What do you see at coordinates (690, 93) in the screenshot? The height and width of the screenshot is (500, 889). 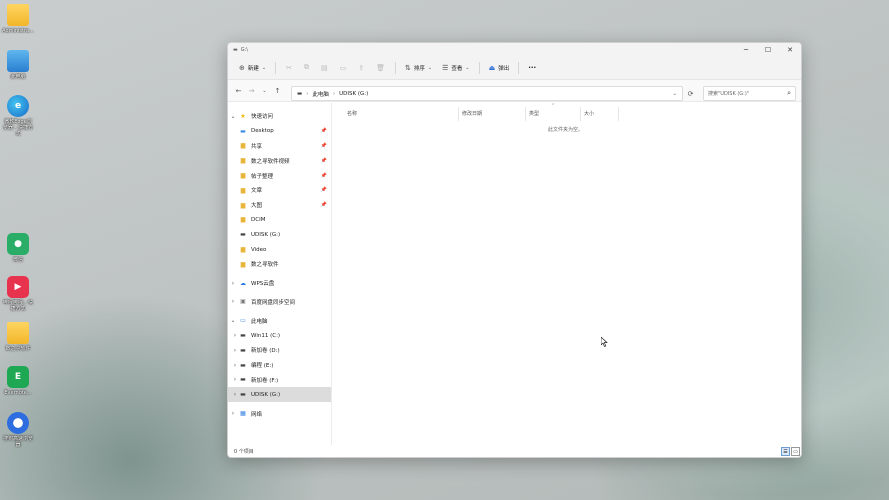 I see `refresh-icon: ⟳` at bounding box center [690, 93].